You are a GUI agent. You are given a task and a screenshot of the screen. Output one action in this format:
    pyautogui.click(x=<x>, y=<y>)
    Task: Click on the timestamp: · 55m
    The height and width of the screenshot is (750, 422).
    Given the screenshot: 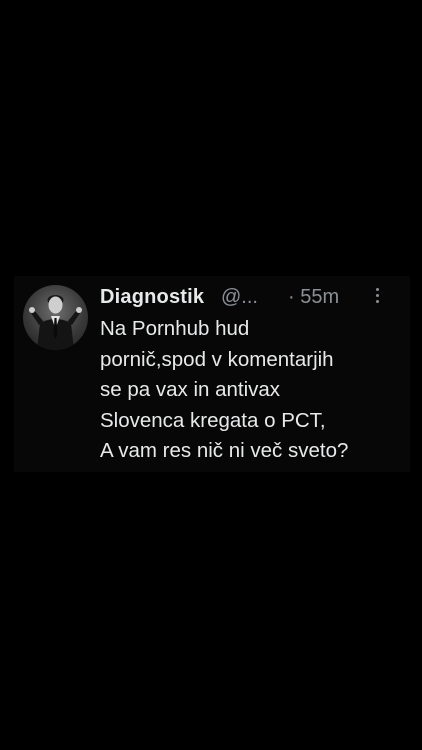 What is the action you would take?
    pyautogui.click(x=313, y=297)
    